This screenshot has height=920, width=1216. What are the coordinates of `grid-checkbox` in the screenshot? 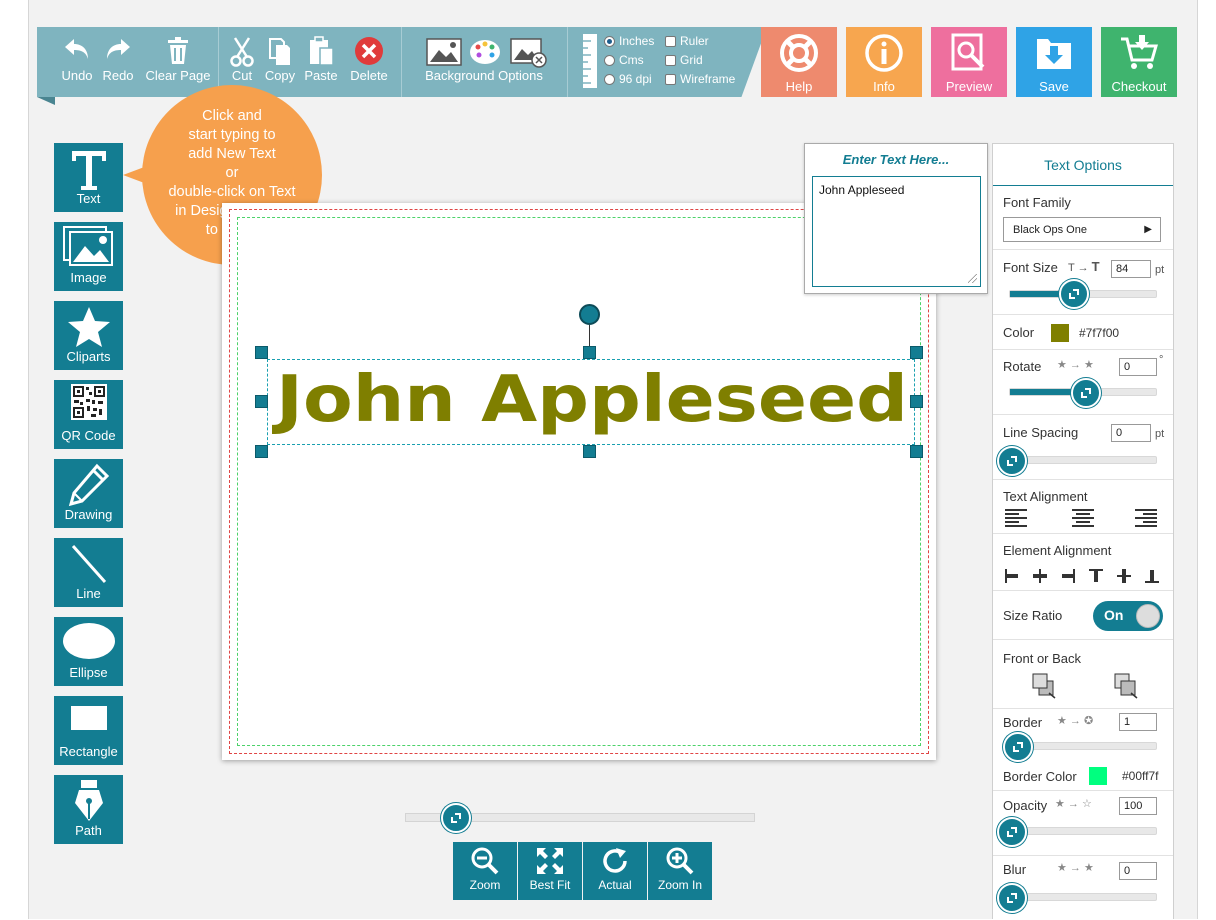 It's located at (670, 60).